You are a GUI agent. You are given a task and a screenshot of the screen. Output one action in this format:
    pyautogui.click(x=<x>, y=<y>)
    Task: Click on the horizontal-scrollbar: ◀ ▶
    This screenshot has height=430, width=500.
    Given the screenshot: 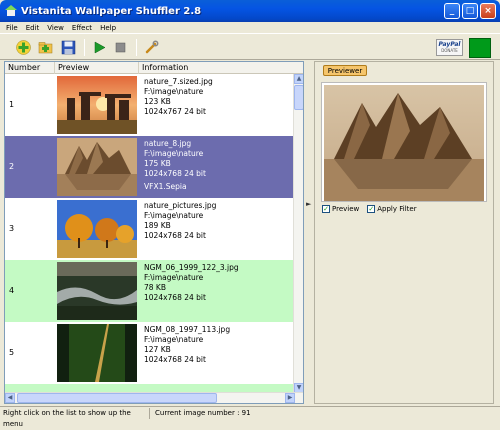 What is the action you would take?
    pyautogui.click(x=154, y=397)
    